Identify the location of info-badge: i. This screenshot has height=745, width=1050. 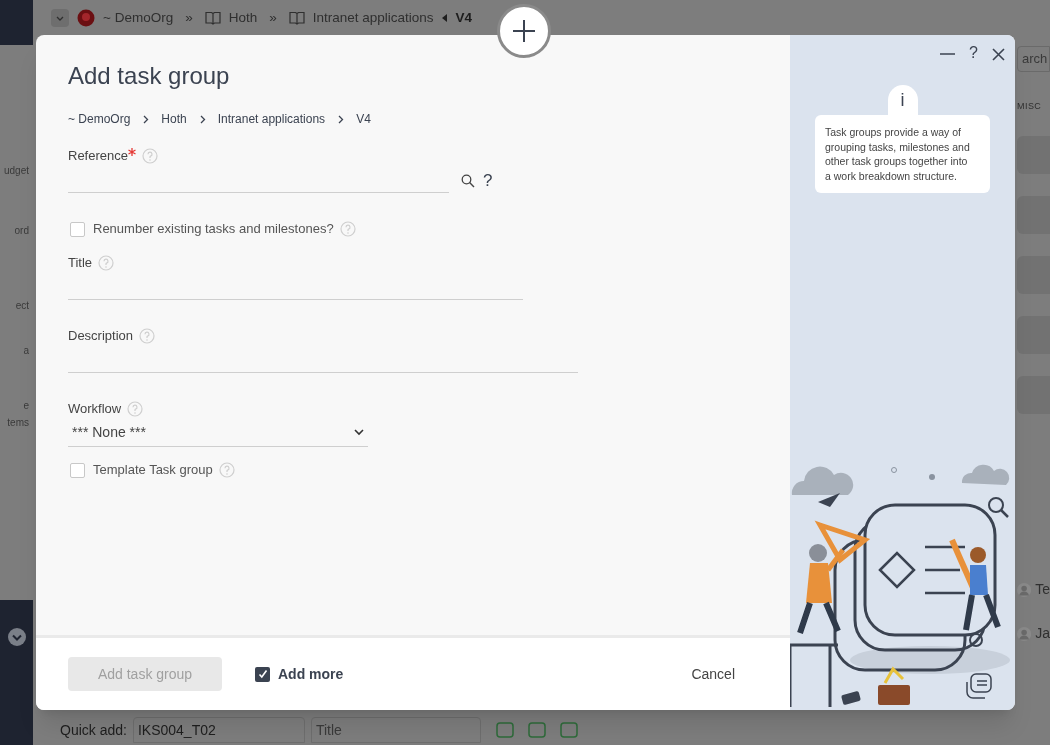
(902, 100).